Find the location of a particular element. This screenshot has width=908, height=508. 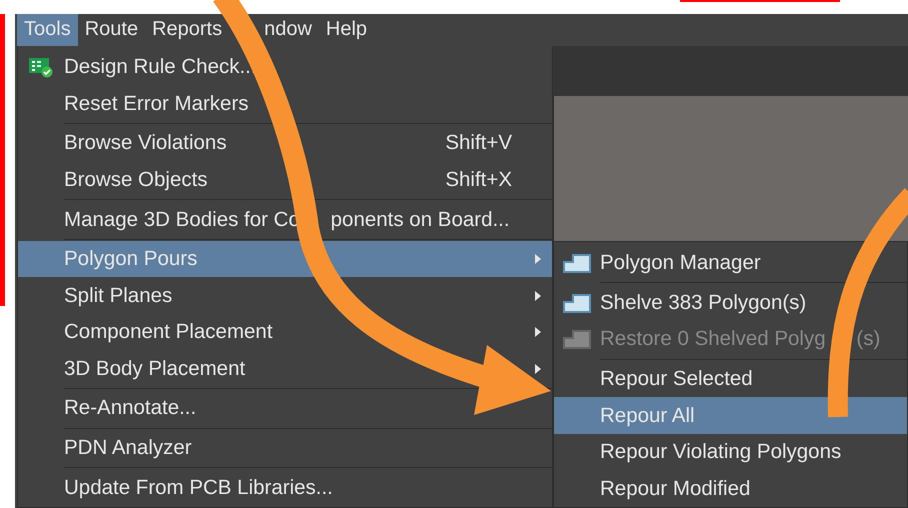

submenu-item: Repour Selected is located at coordinates (730, 379).